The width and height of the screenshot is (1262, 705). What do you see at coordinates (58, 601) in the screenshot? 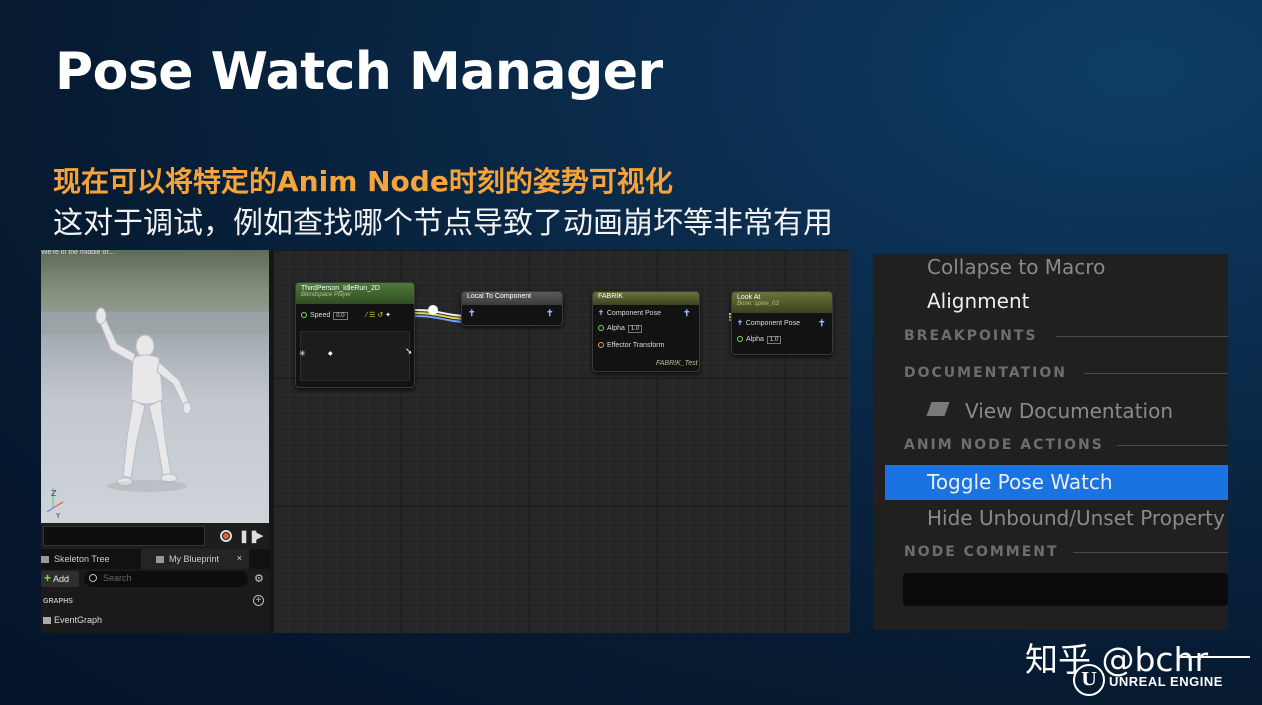
I see `graphs-section-header: GRAPHS` at bounding box center [58, 601].